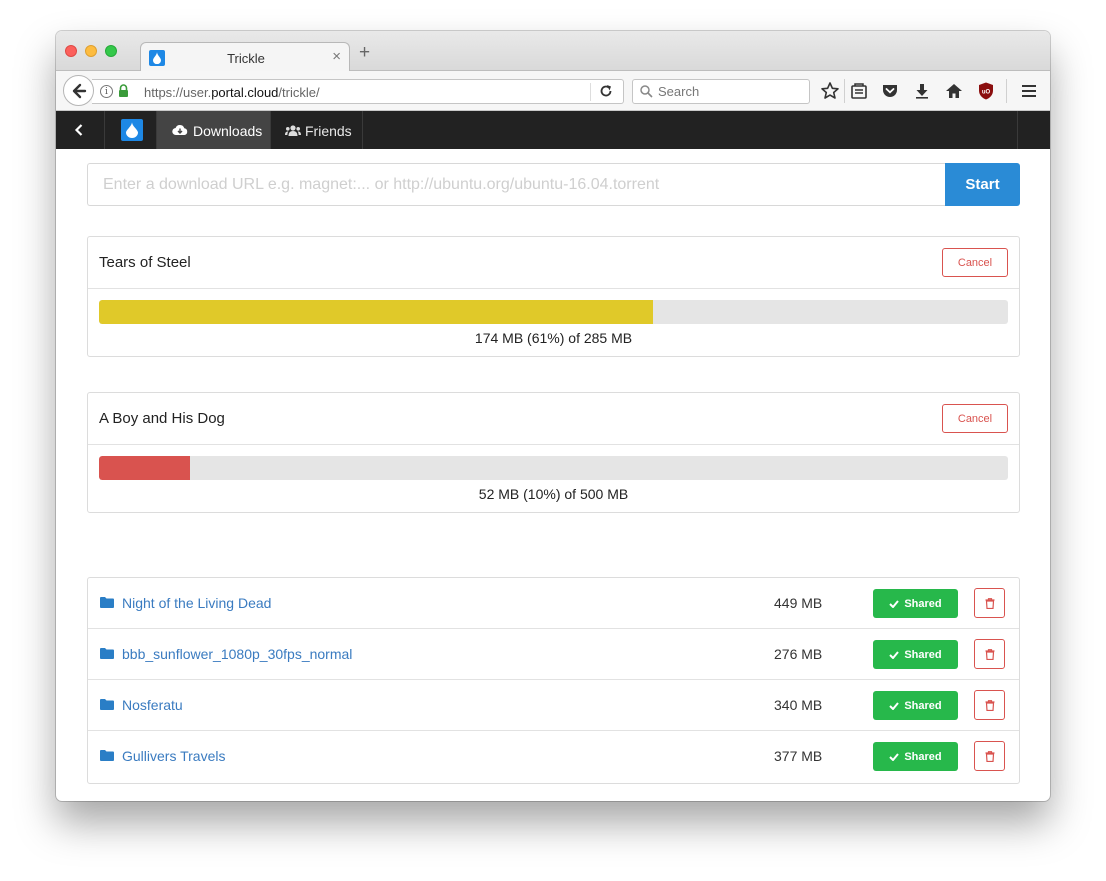  Describe the element at coordinates (553, 338) in the screenshot. I see `progress-text: 174 MB (61%) of 285 MB` at that location.